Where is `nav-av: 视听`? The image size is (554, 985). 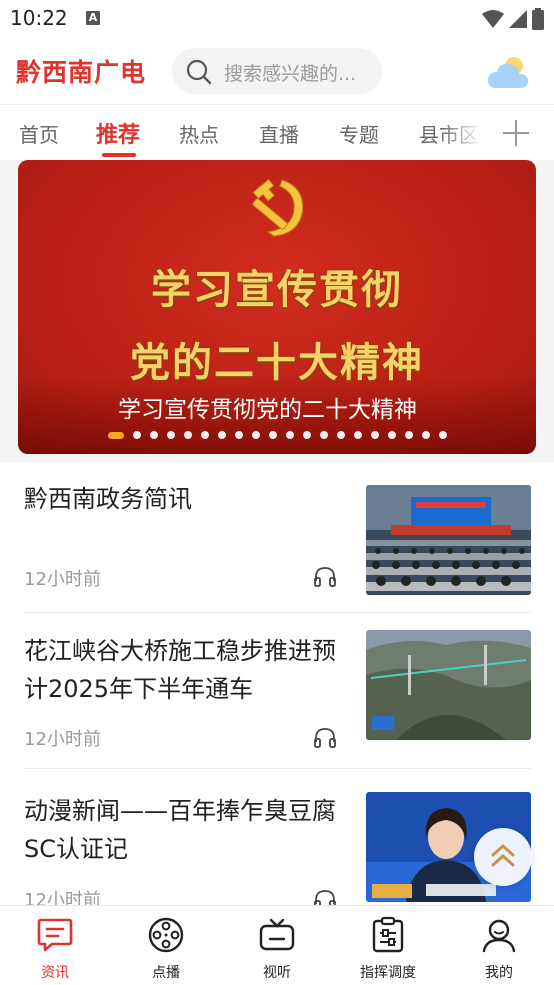 nav-av: 视听 is located at coordinates (277, 945).